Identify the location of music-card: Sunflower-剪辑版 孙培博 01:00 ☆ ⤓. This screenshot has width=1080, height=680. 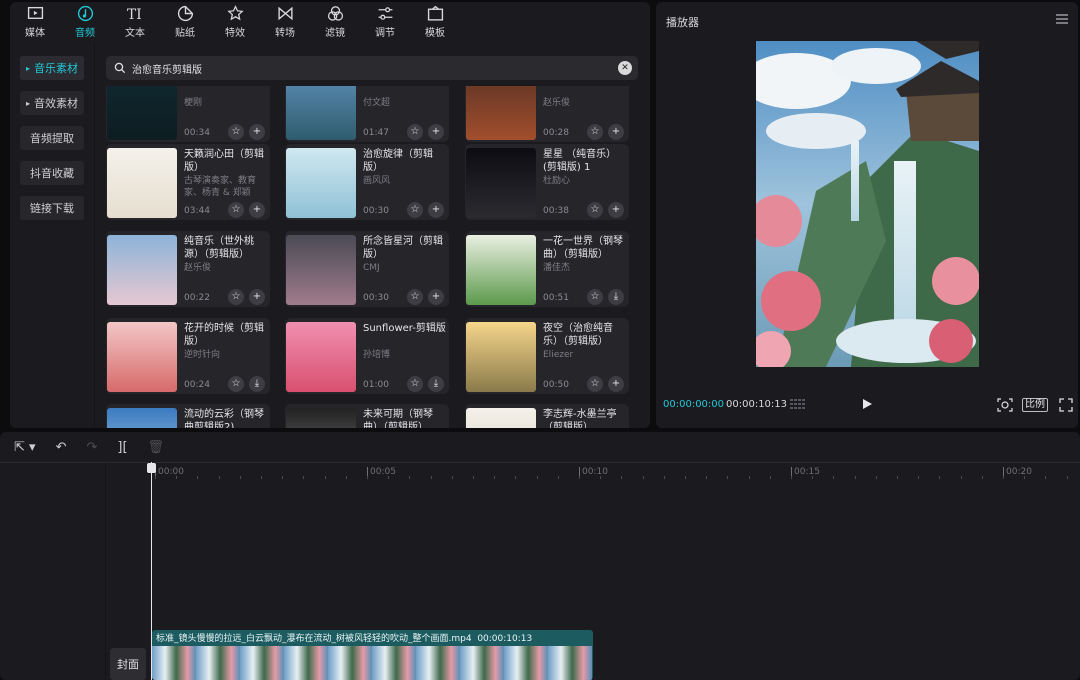
(367, 356).